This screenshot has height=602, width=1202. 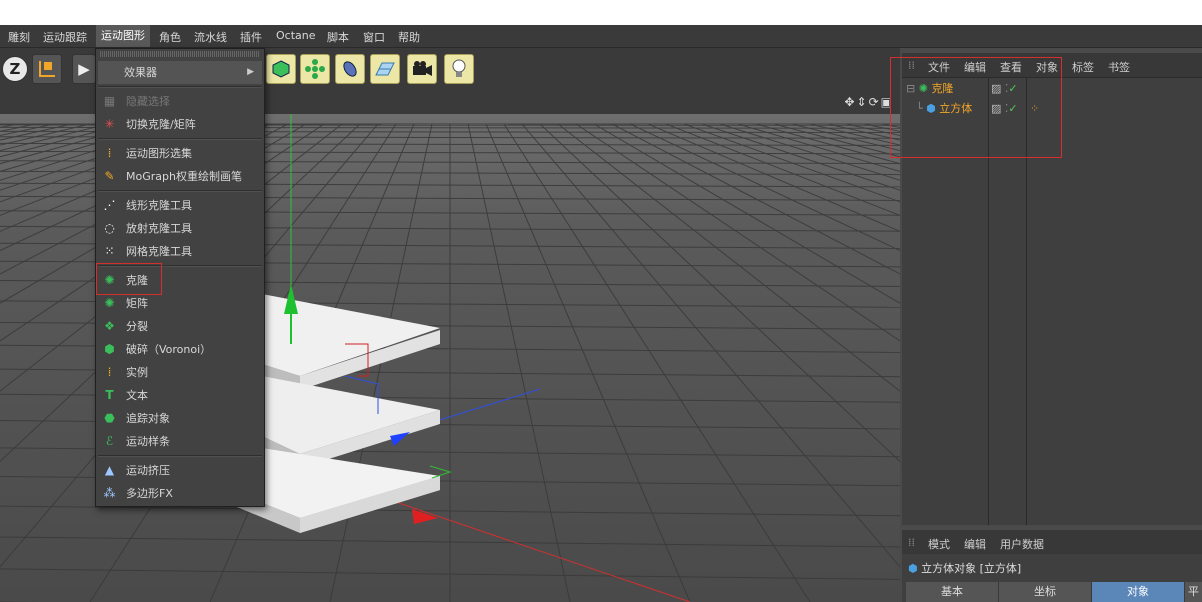 I want to click on tab-phong: 平, so click(x=1193, y=592).